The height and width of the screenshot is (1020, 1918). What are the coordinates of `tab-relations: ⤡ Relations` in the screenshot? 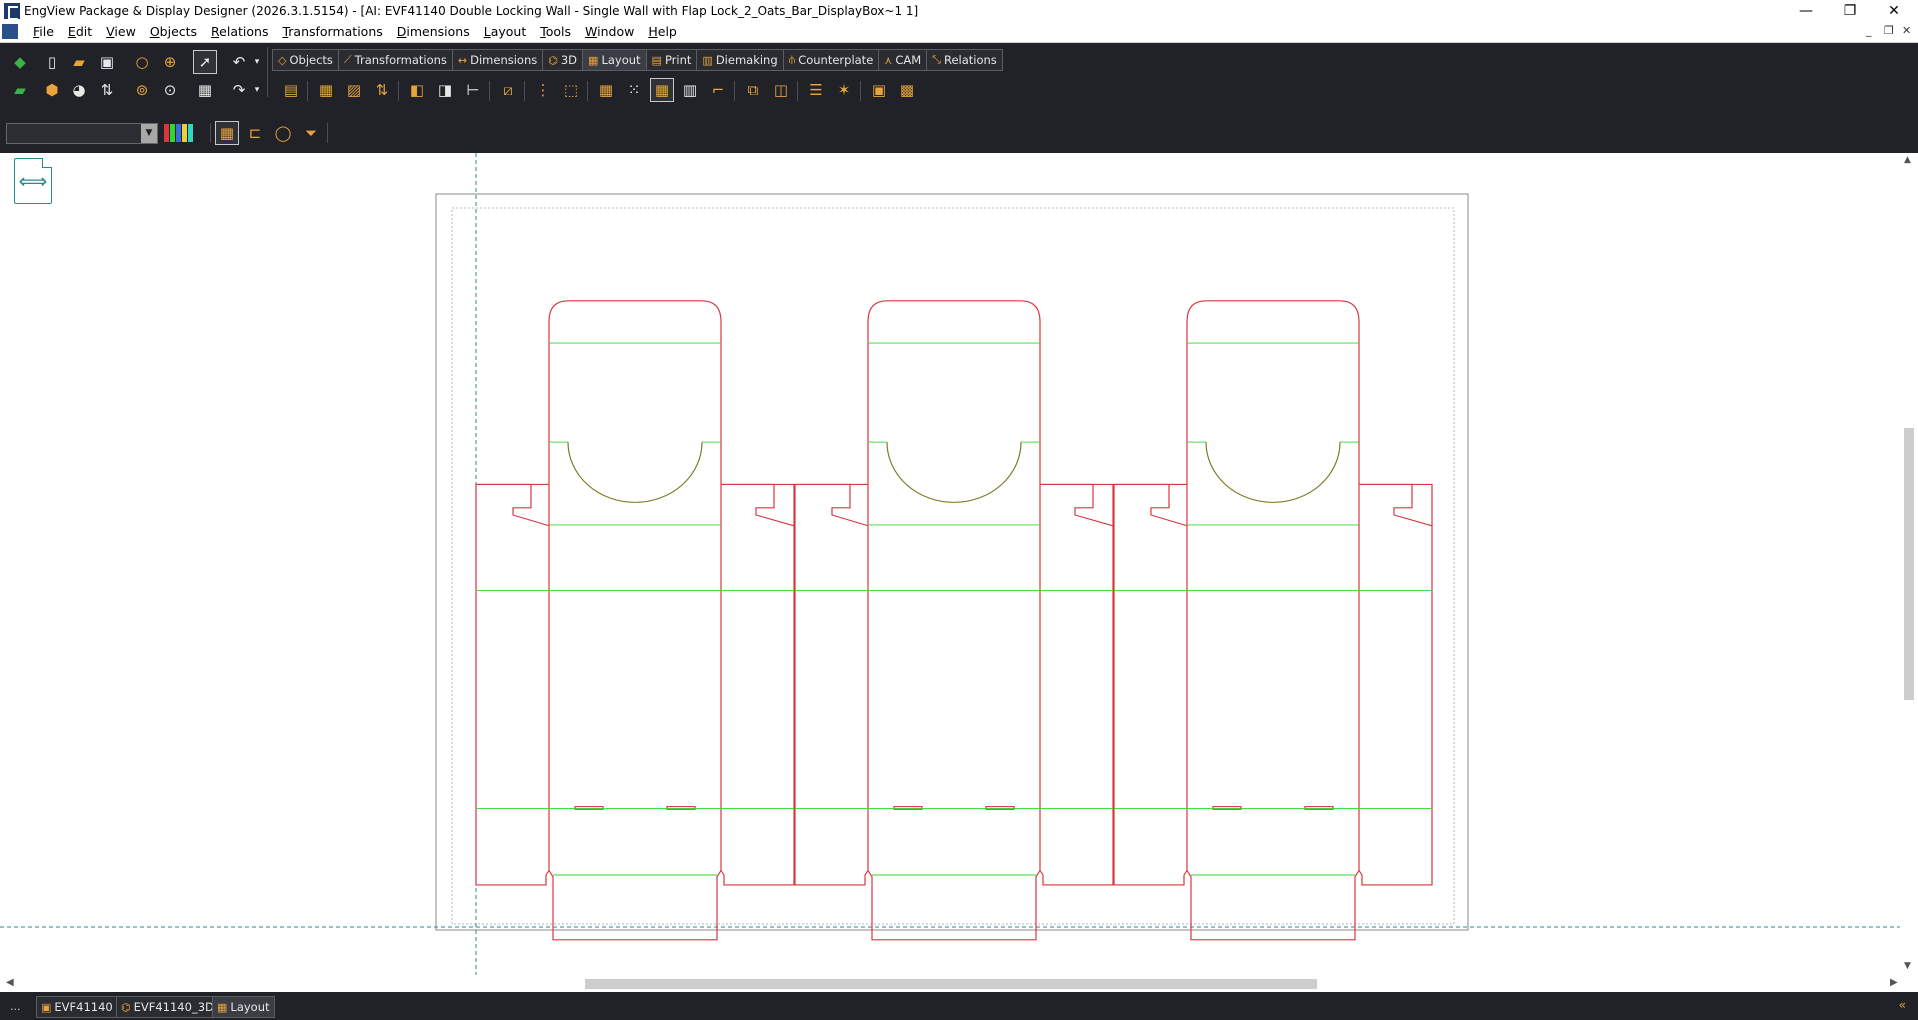 It's located at (964, 60).